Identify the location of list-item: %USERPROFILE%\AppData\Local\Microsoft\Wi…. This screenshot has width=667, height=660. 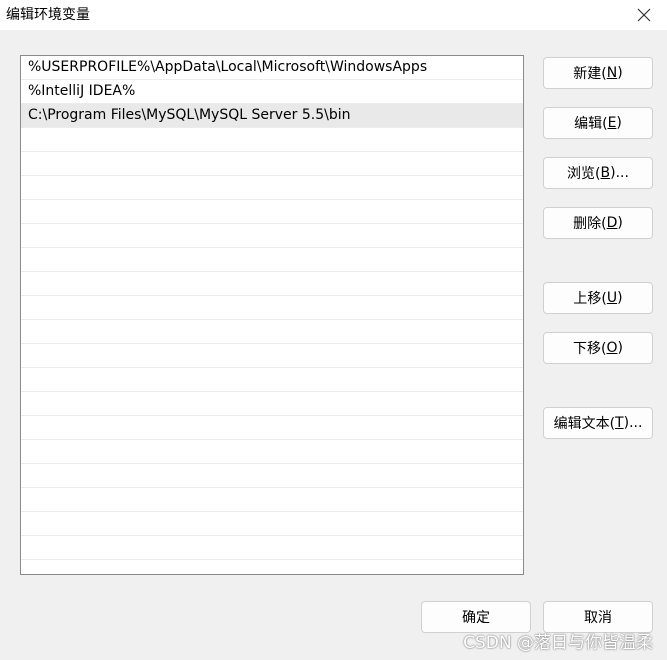
(272, 68).